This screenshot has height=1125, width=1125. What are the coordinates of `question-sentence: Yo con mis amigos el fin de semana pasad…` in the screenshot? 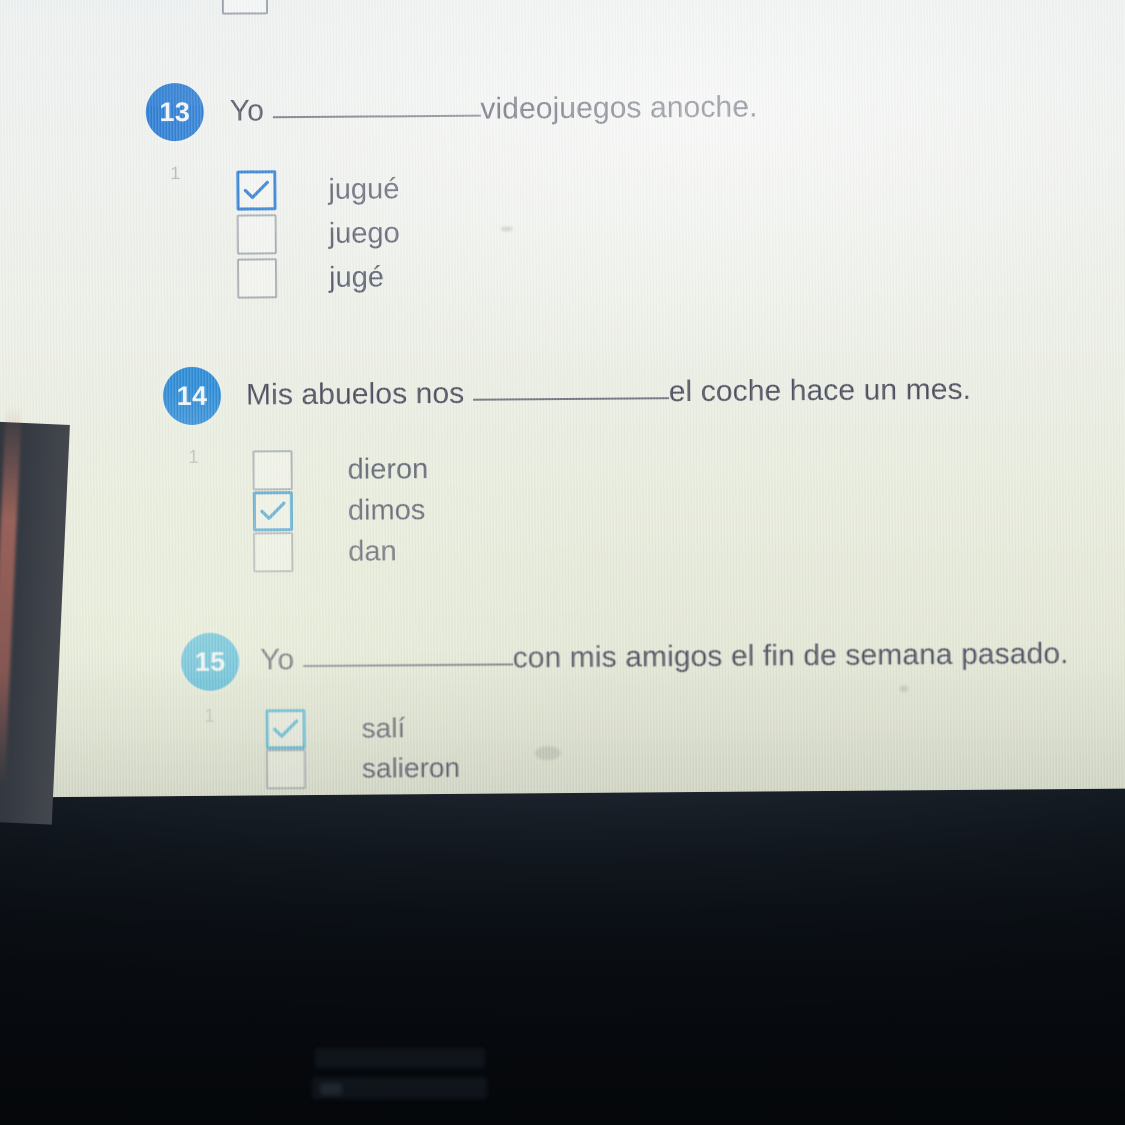 It's located at (664, 657).